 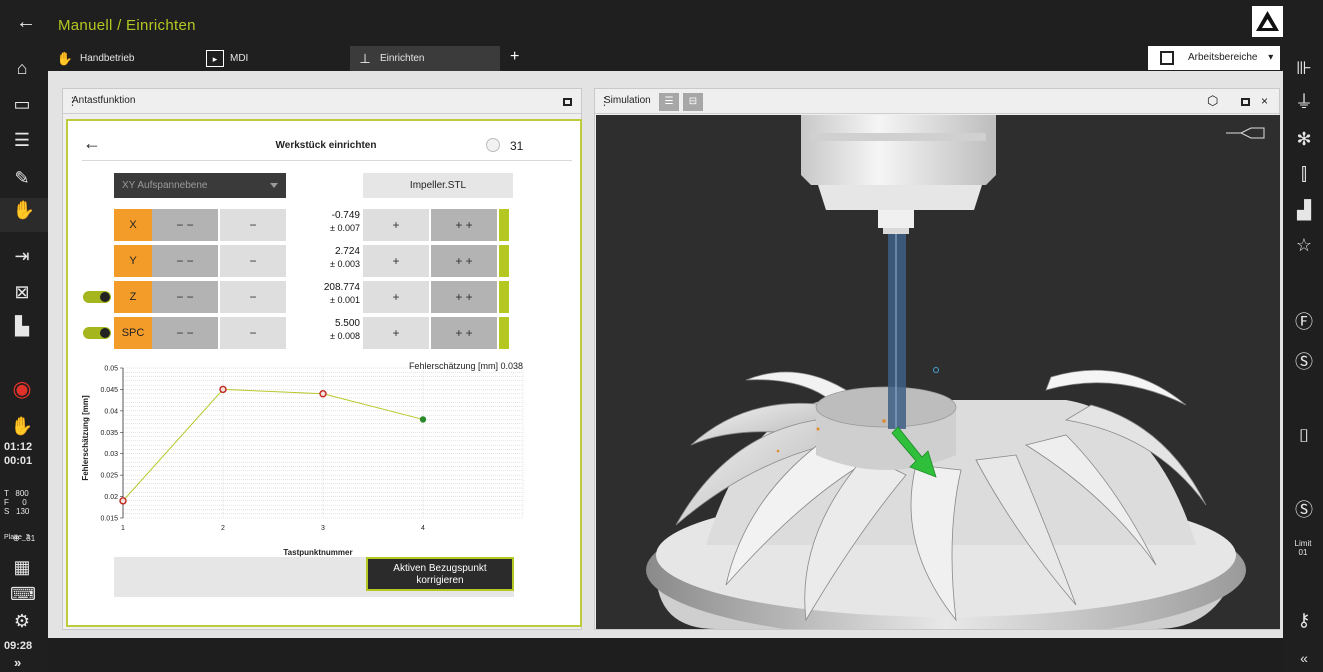 What do you see at coordinates (133, 297) in the screenshot?
I see `axis-label: Z` at bounding box center [133, 297].